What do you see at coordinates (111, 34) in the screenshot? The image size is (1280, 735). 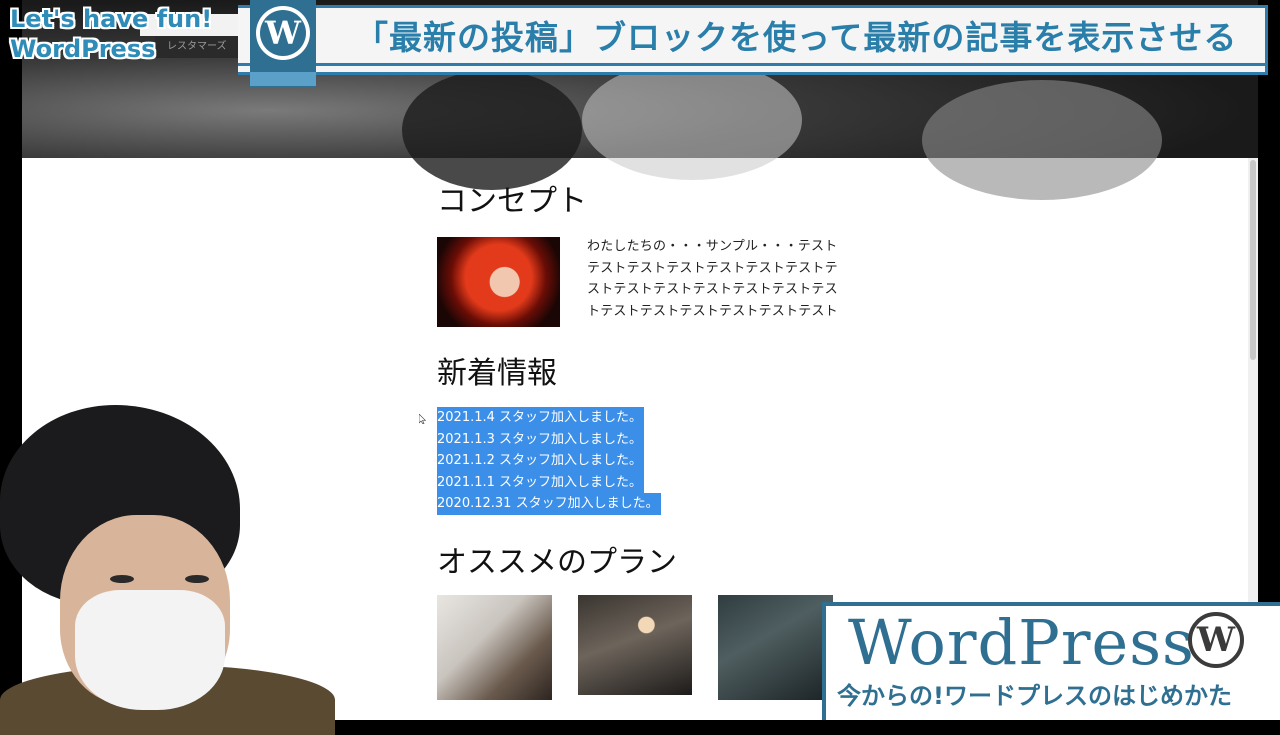 I see `channel-brand: Let's have fun! WordPress` at bounding box center [111, 34].